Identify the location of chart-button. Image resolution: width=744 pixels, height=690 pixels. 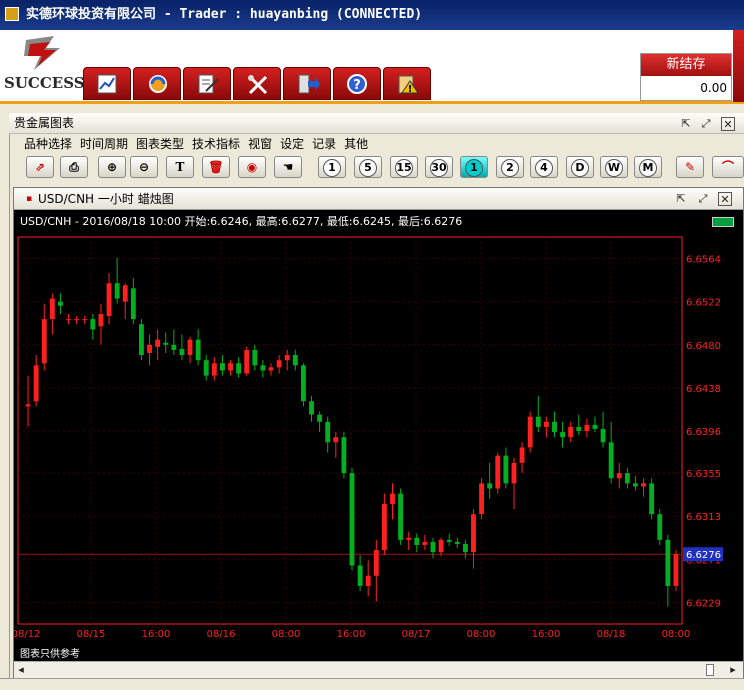
(107, 83).